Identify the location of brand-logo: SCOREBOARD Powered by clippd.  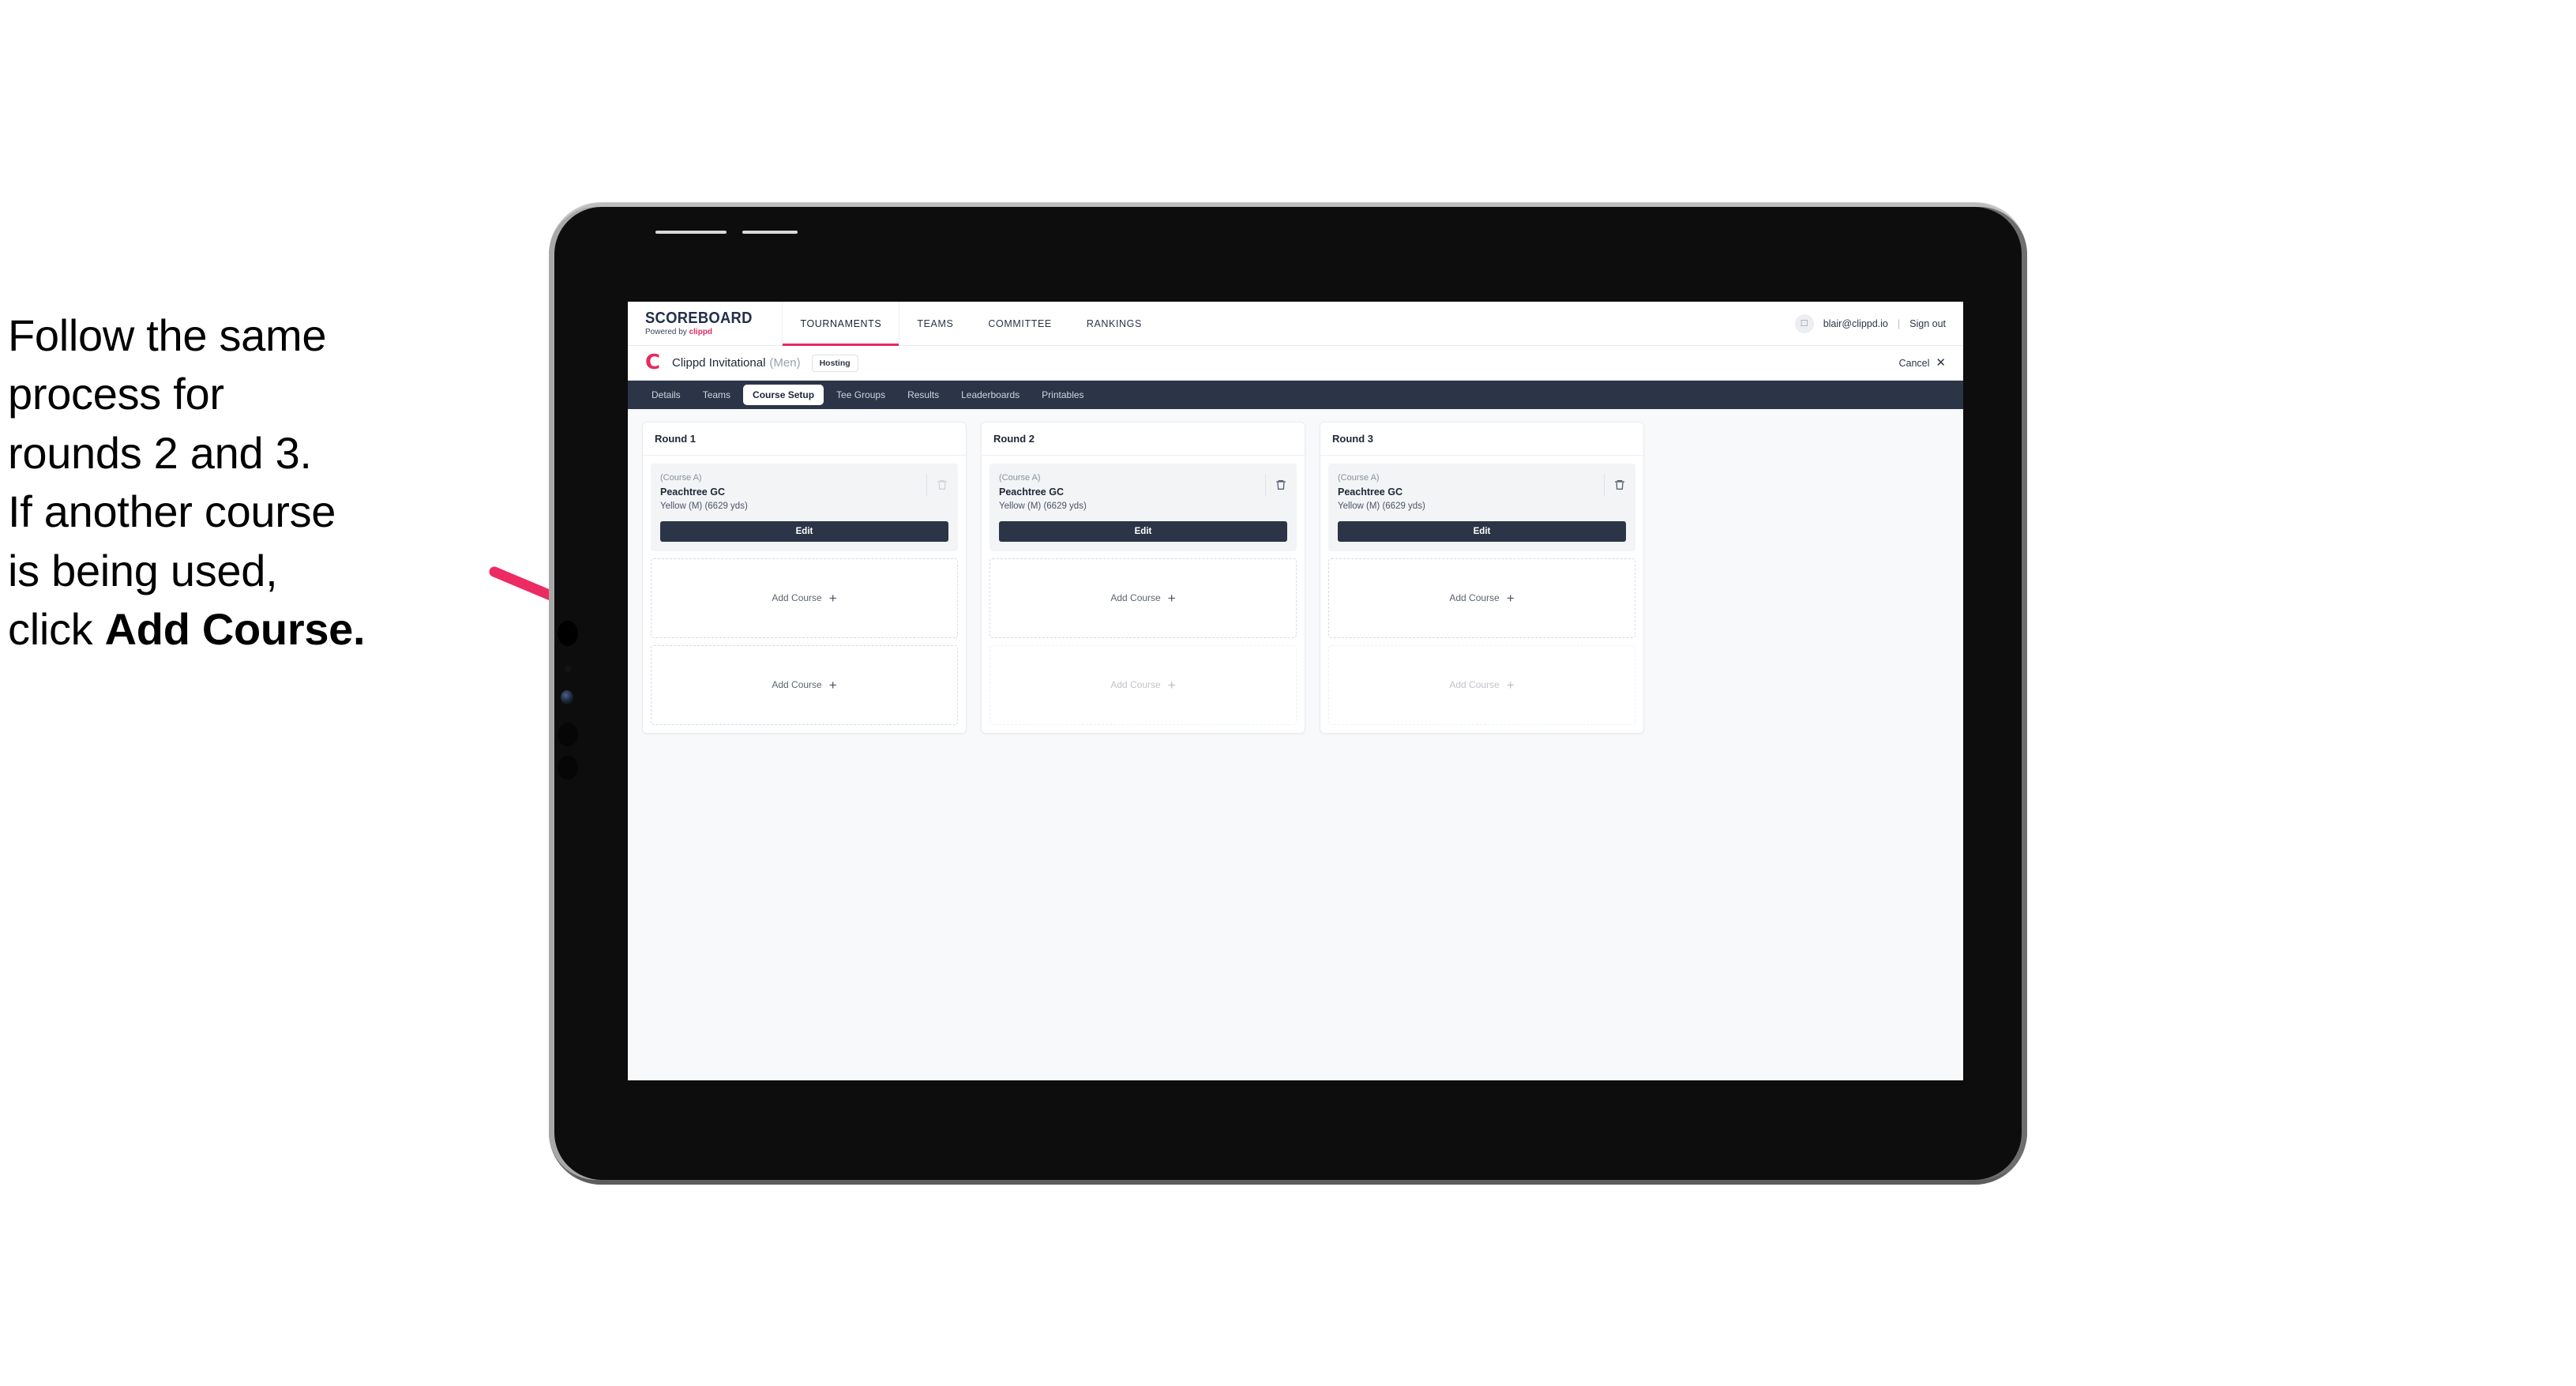
(705, 323).